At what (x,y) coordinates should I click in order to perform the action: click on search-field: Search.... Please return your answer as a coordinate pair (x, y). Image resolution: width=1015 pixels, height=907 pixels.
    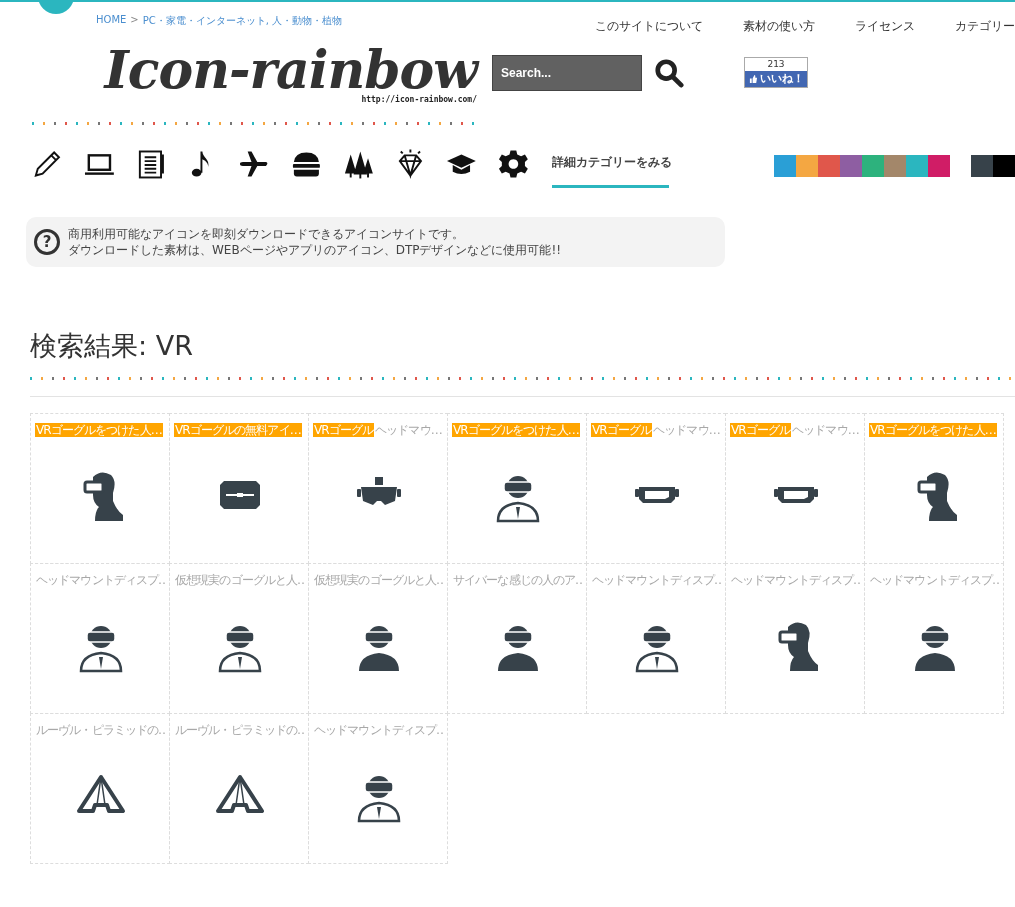
    Looking at the image, I should click on (567, 72).